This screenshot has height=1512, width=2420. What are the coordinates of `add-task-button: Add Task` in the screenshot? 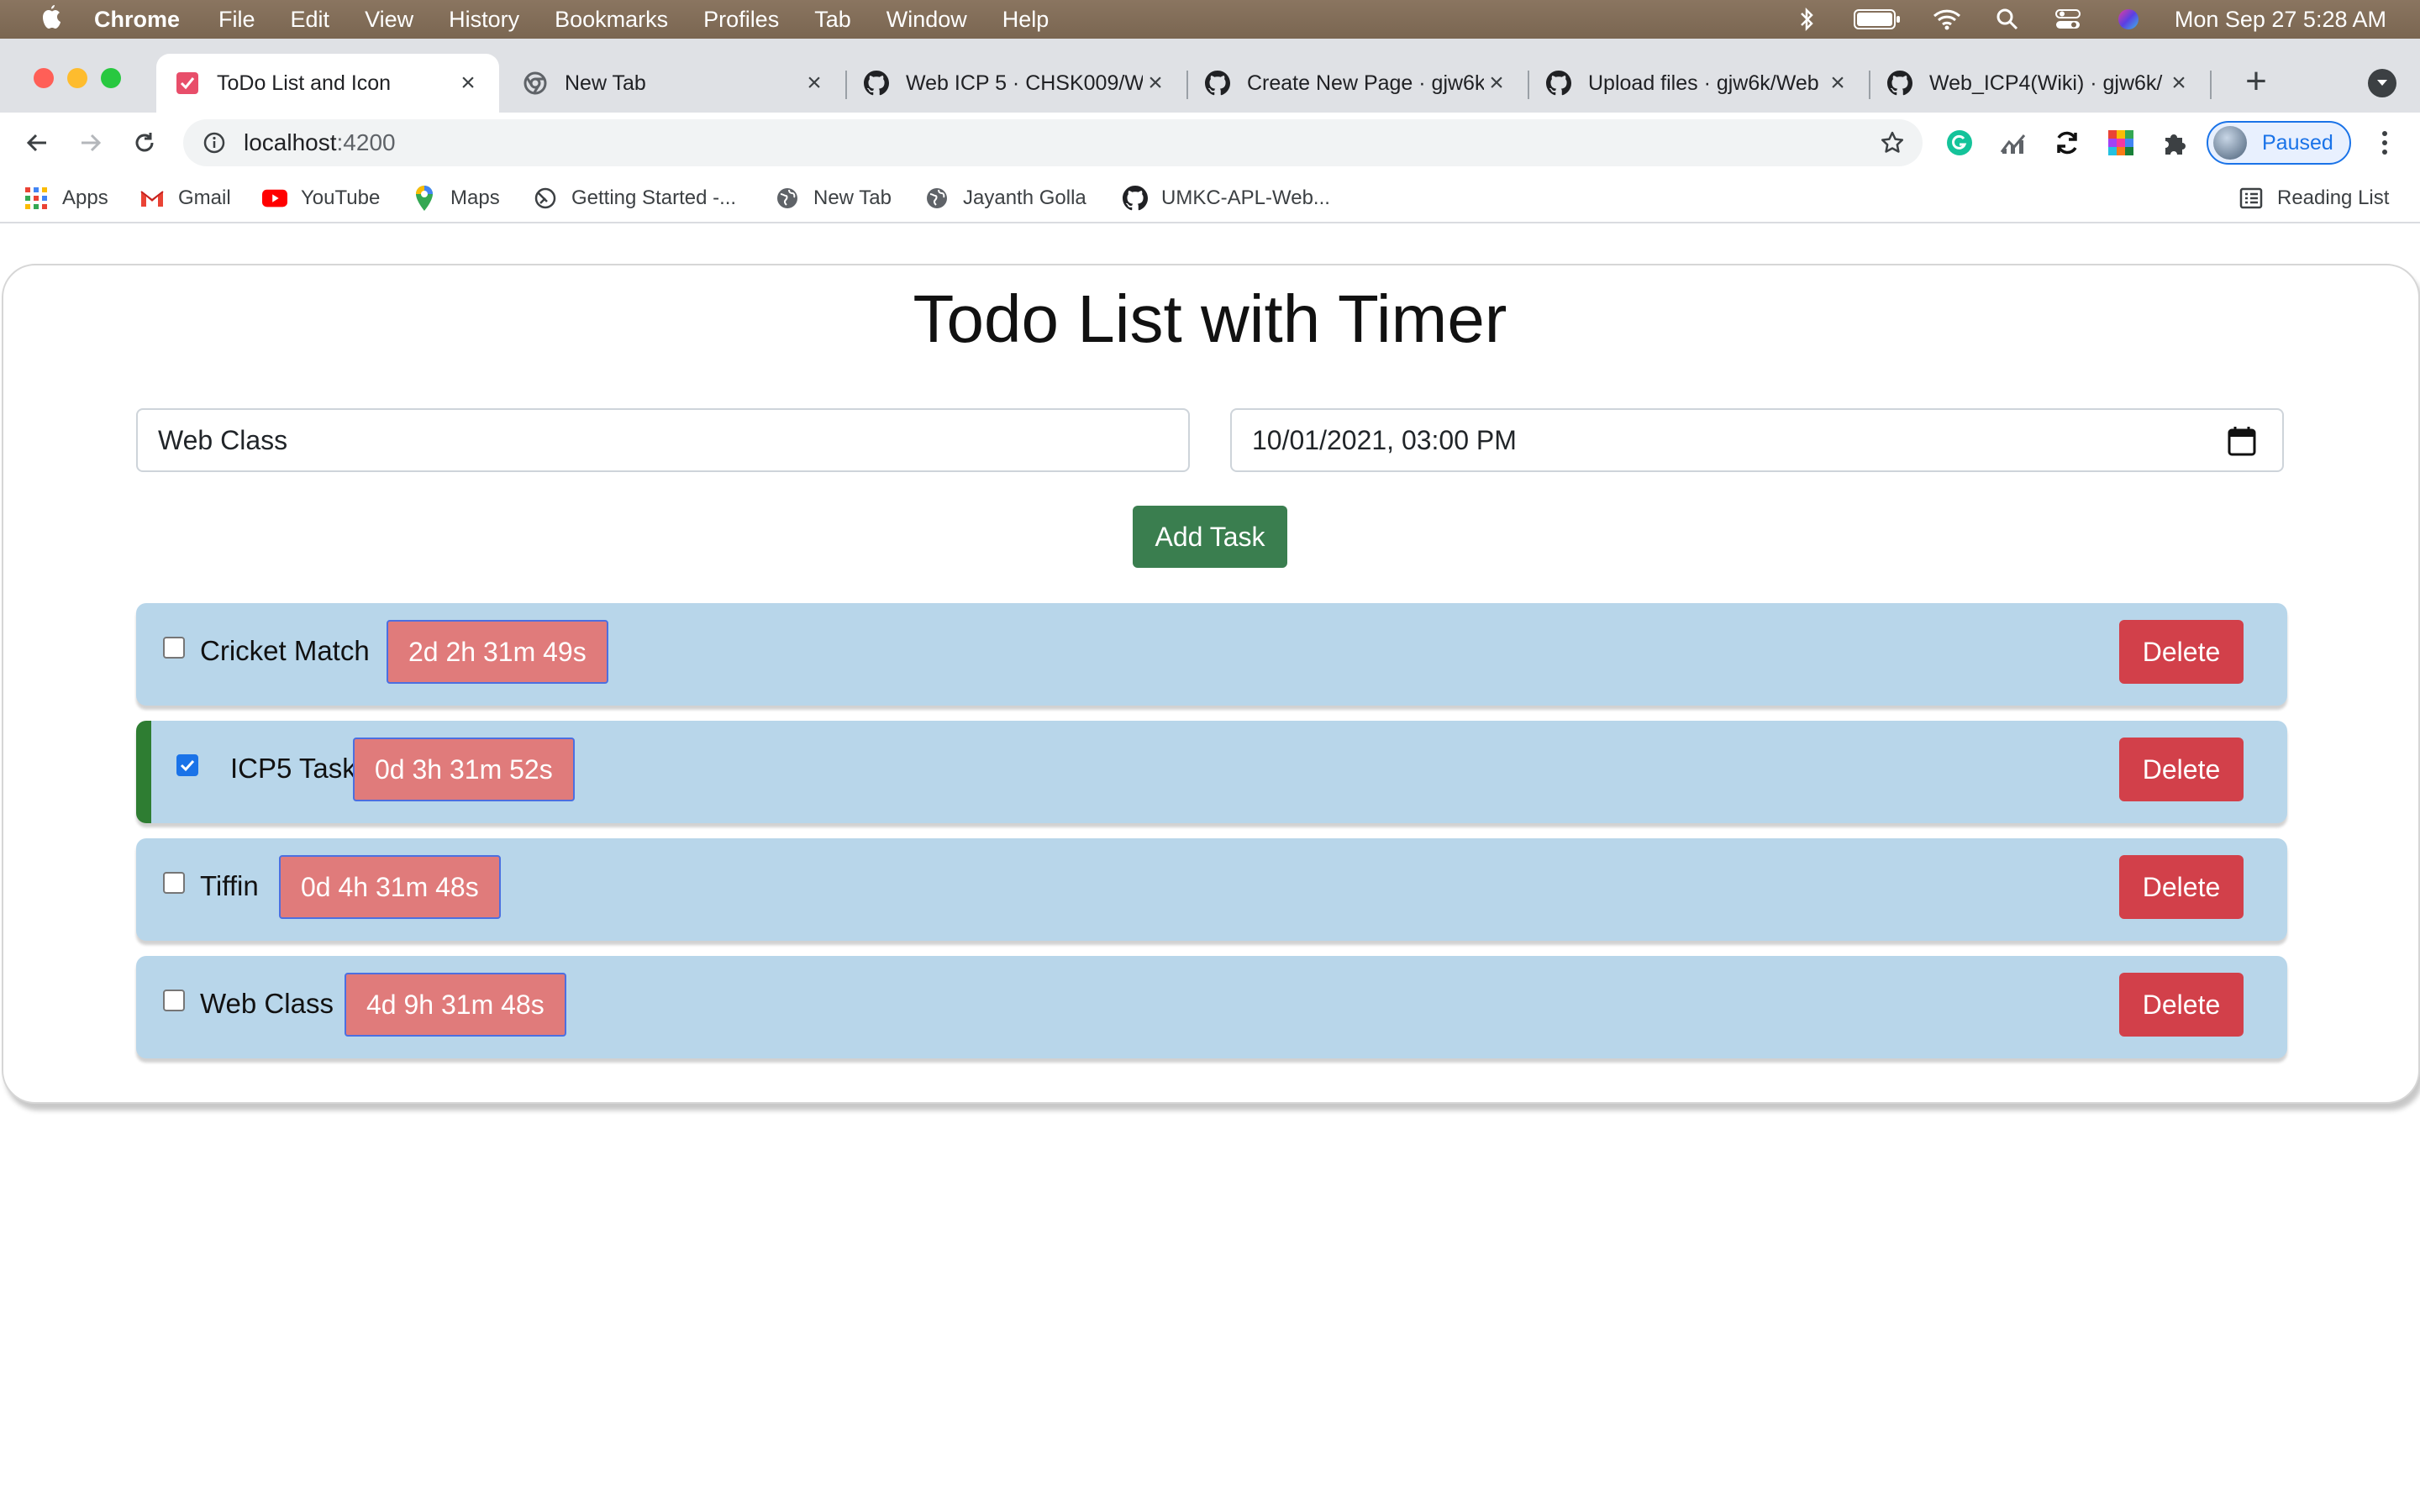 It's located at (1210, 537).